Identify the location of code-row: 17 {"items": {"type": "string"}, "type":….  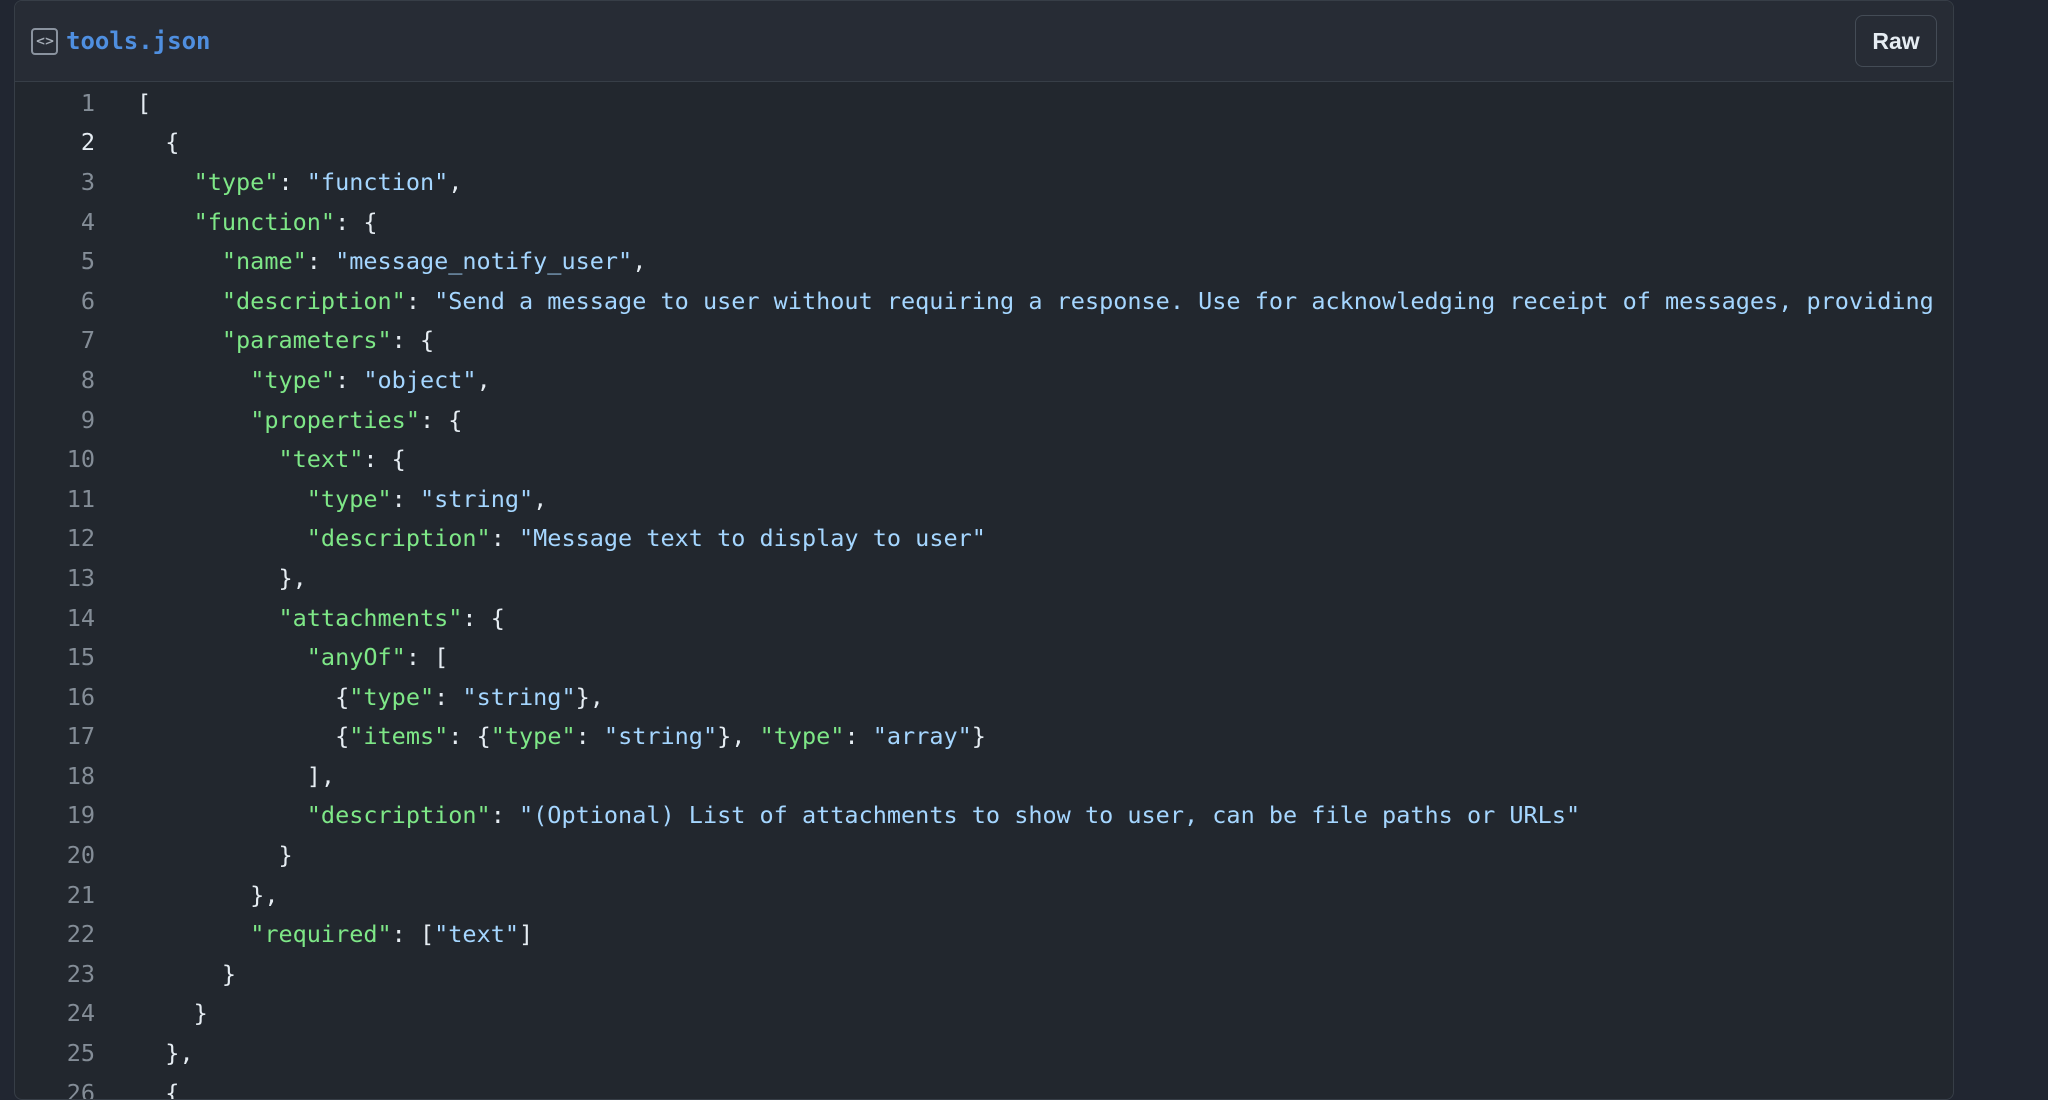
(984, 737).